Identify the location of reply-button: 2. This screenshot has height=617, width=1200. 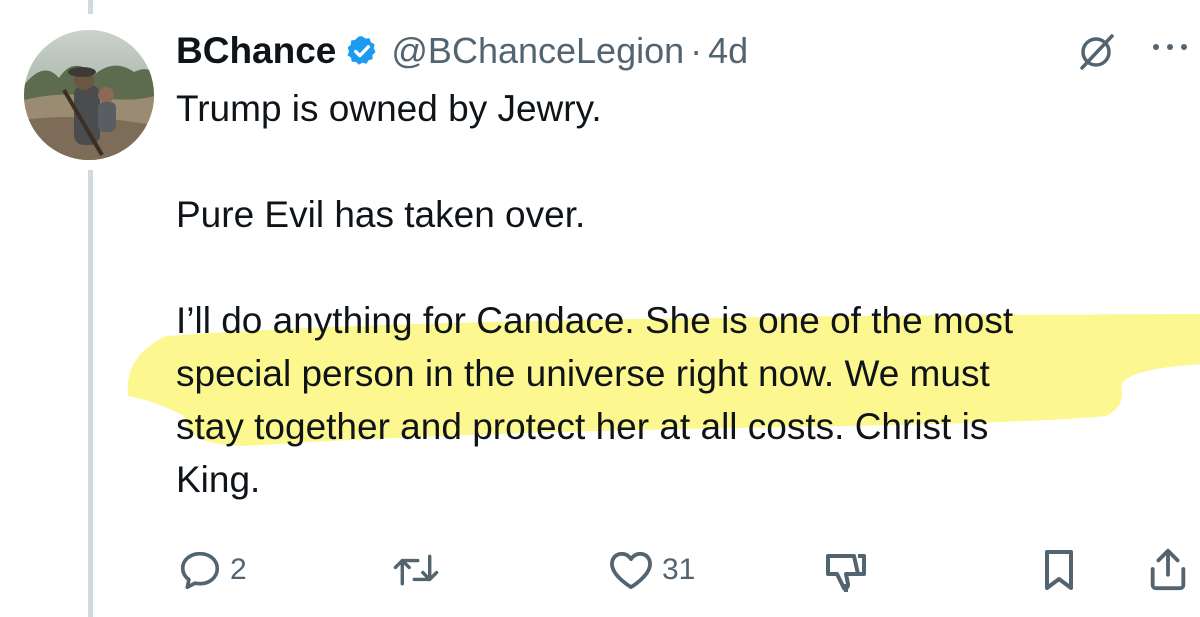
(212, 570).